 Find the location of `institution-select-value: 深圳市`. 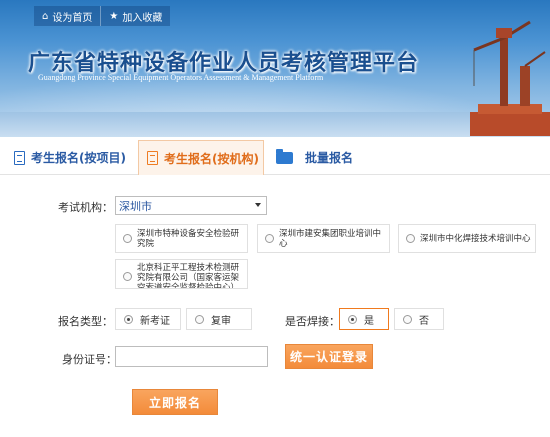

institution-select-value: 深圳市 is located at coordinates (135, 206).